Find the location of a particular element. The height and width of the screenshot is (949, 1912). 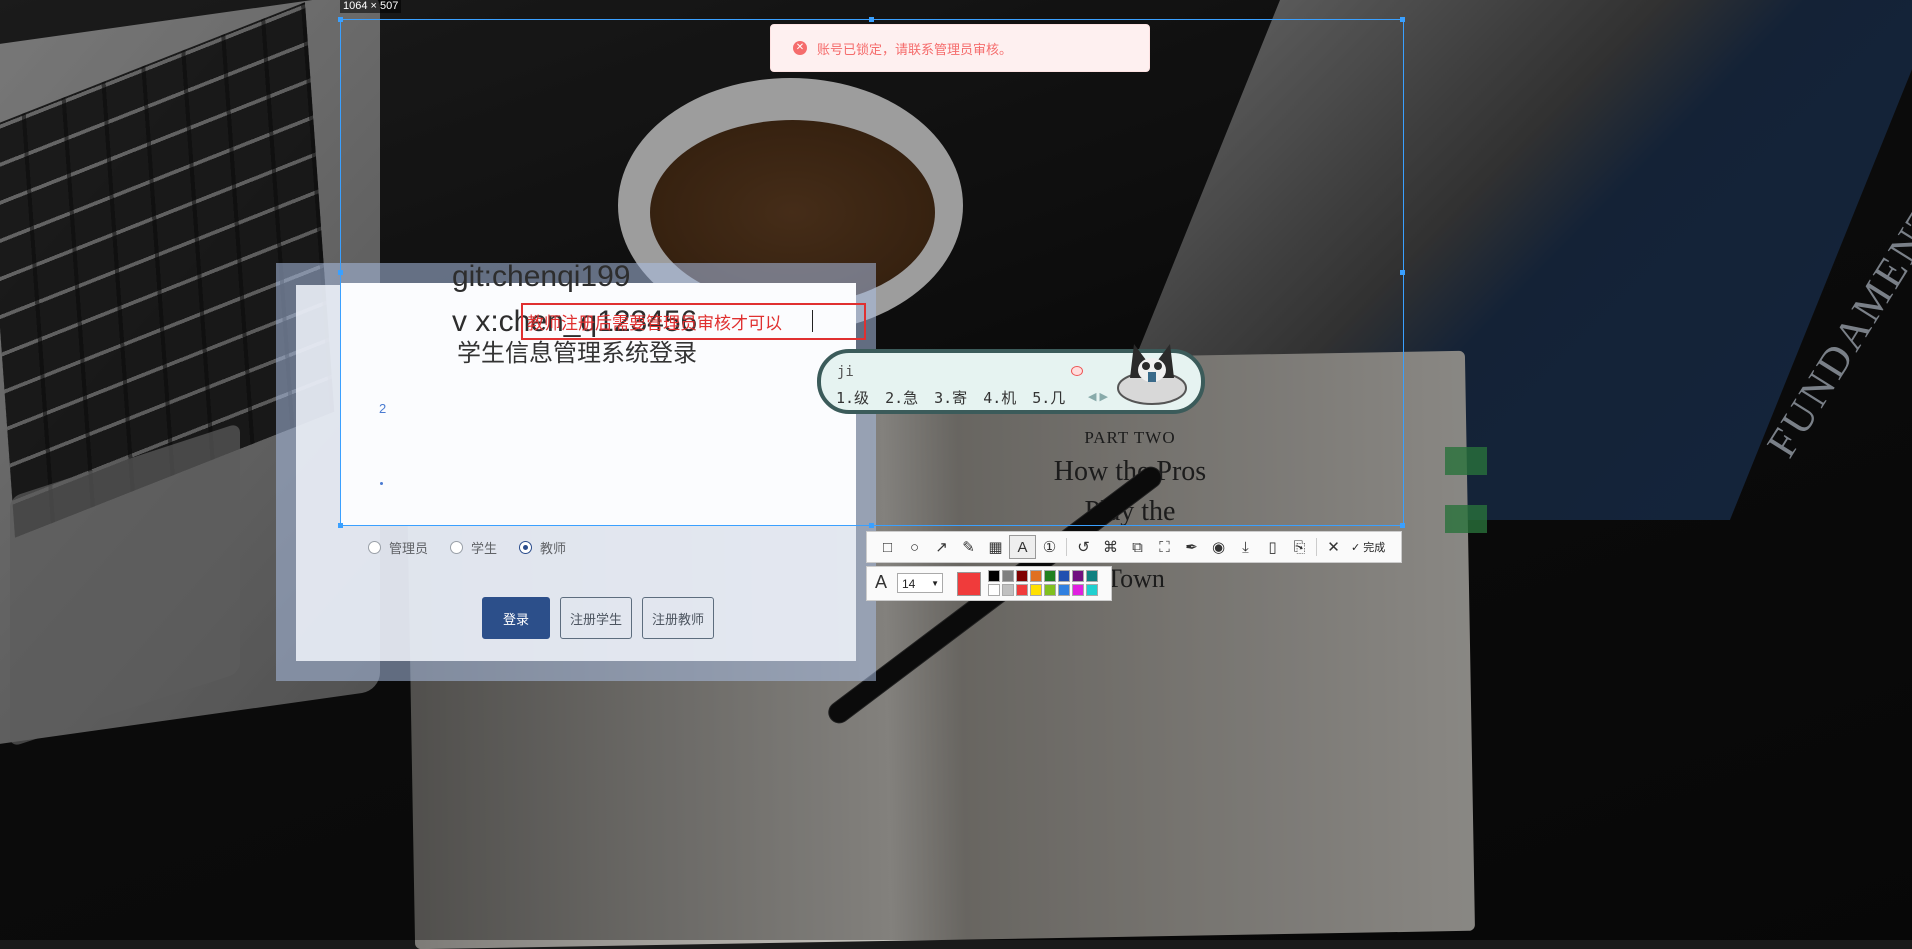

number-tool-icon: ① is located at coordinates (1049, 547).